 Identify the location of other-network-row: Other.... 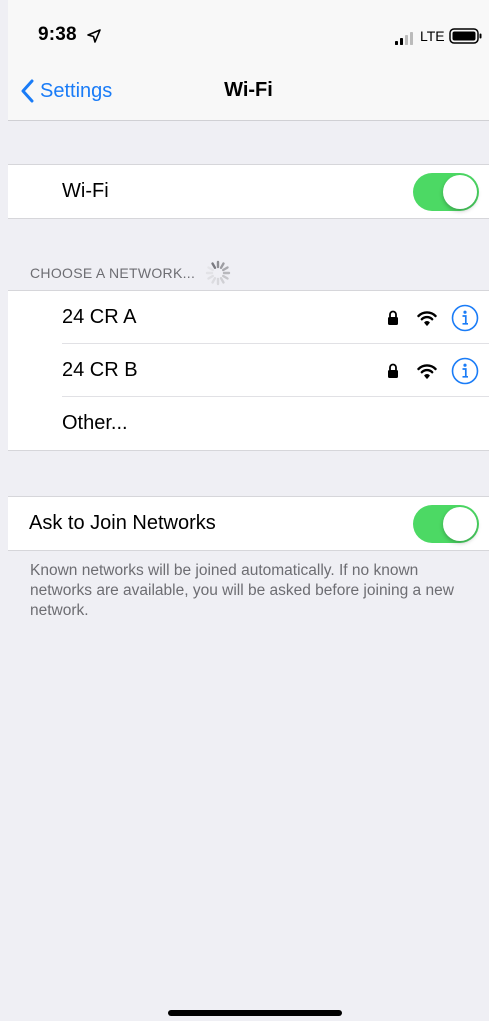
(248, 423).